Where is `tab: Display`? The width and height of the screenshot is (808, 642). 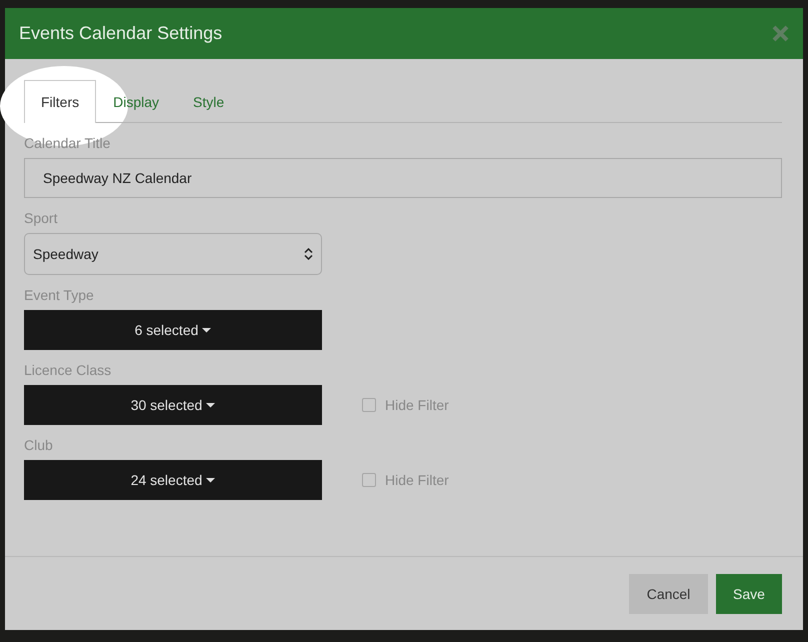 tab: Display is located at coordinates (136, 101).